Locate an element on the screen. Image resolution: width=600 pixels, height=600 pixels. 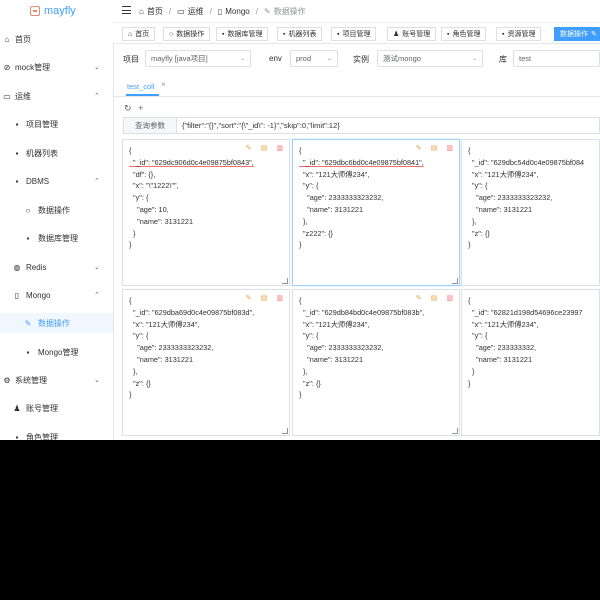
json-line: "df": {}, is located at coordinates (142, 174).